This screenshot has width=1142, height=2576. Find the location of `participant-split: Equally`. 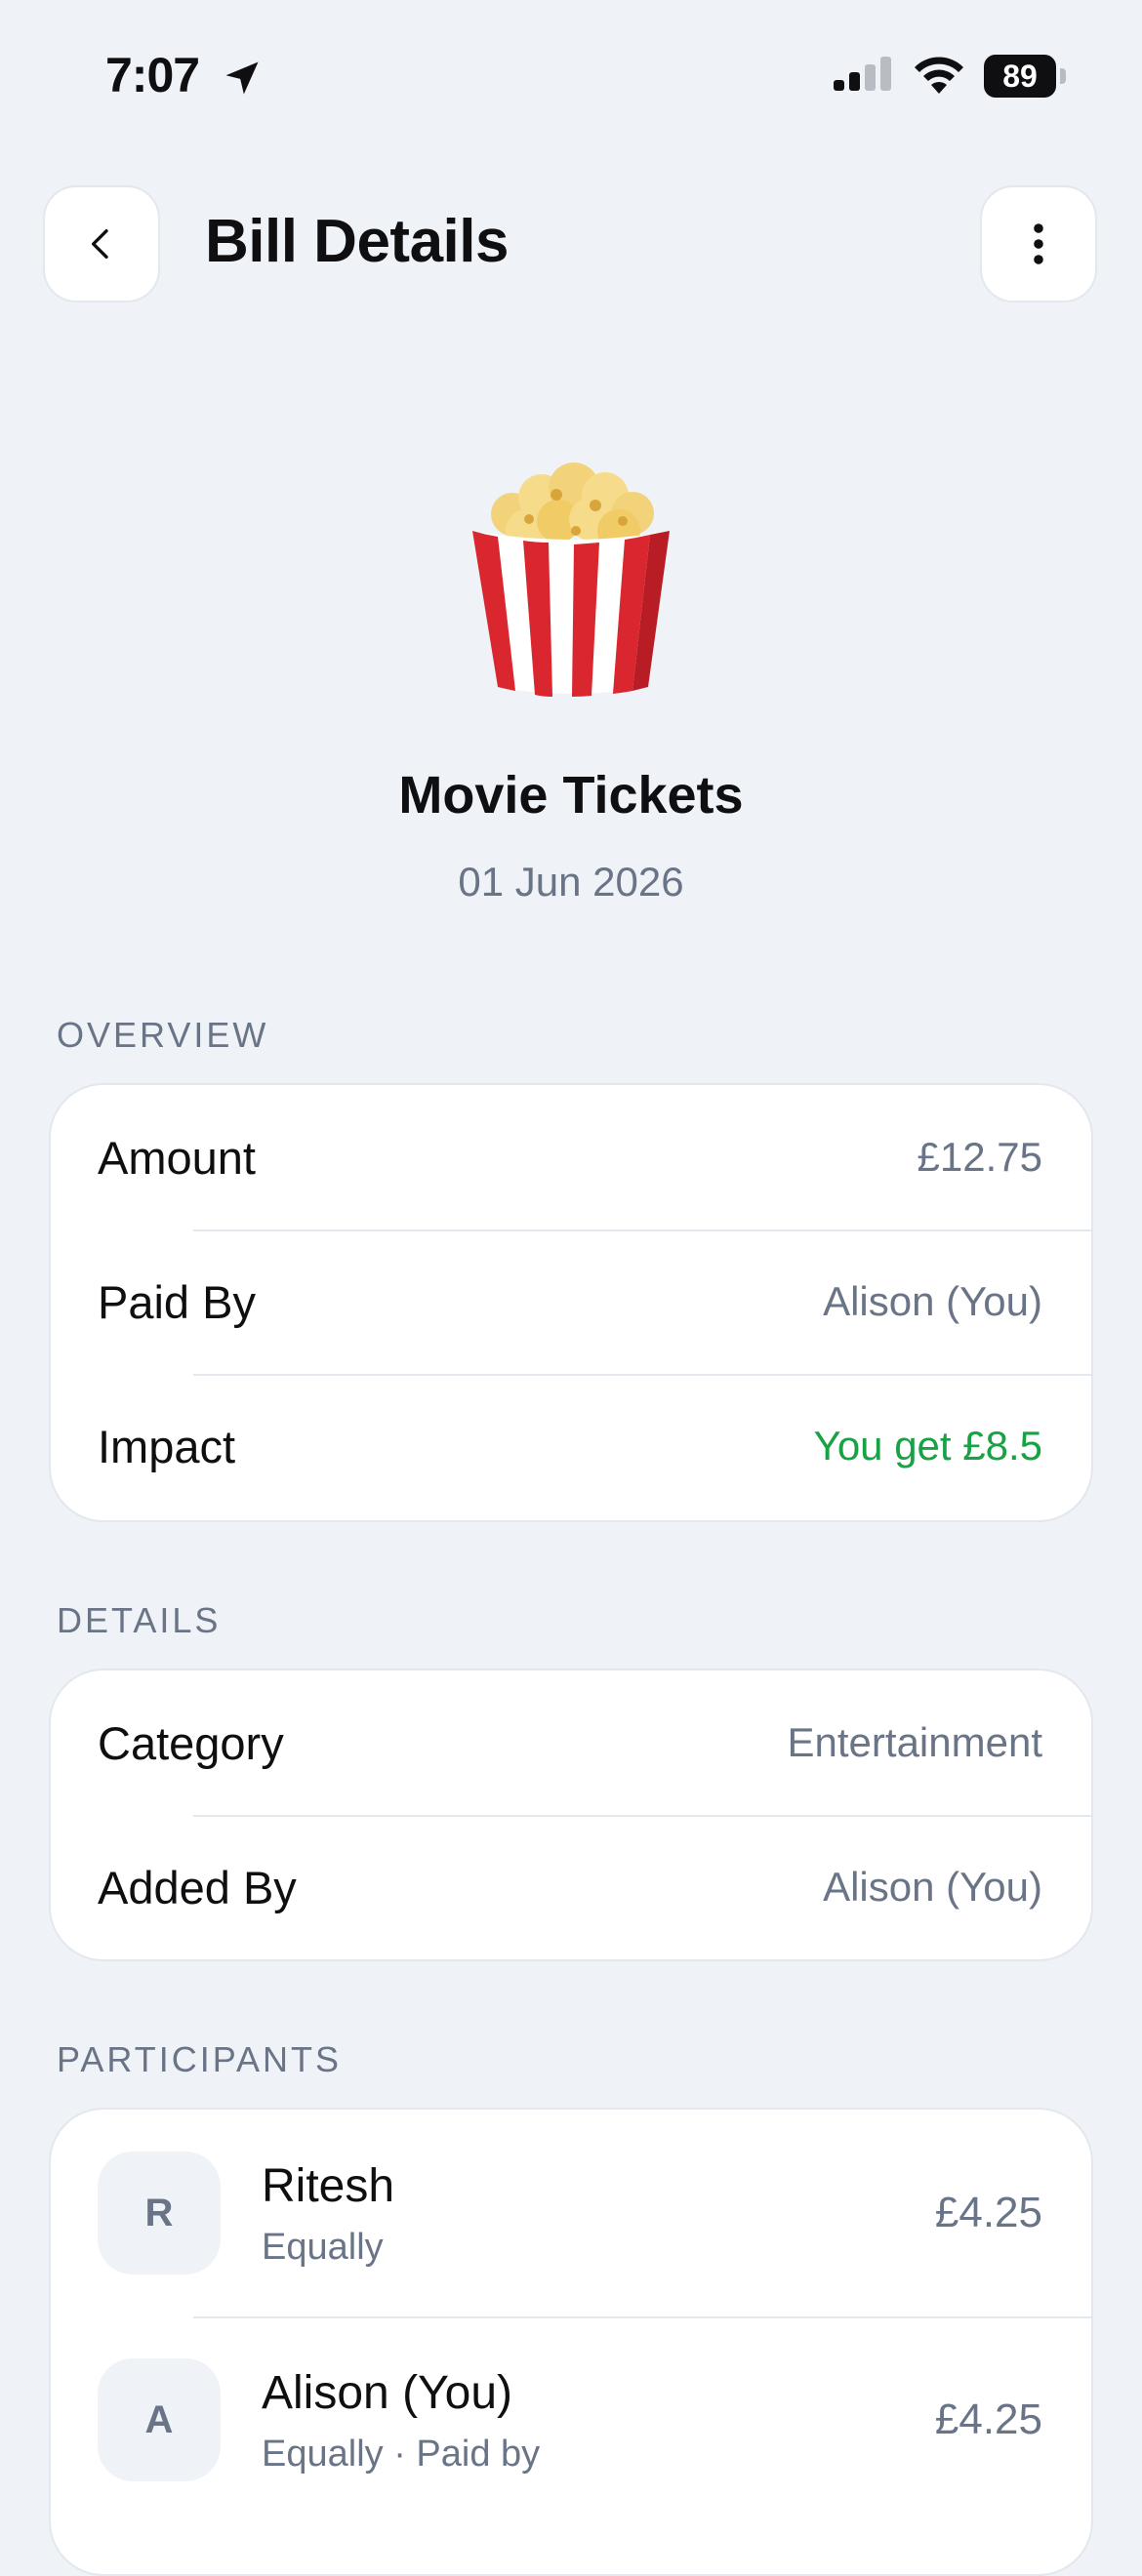

participant-split: Equally is located at coordinates (323, 2247).